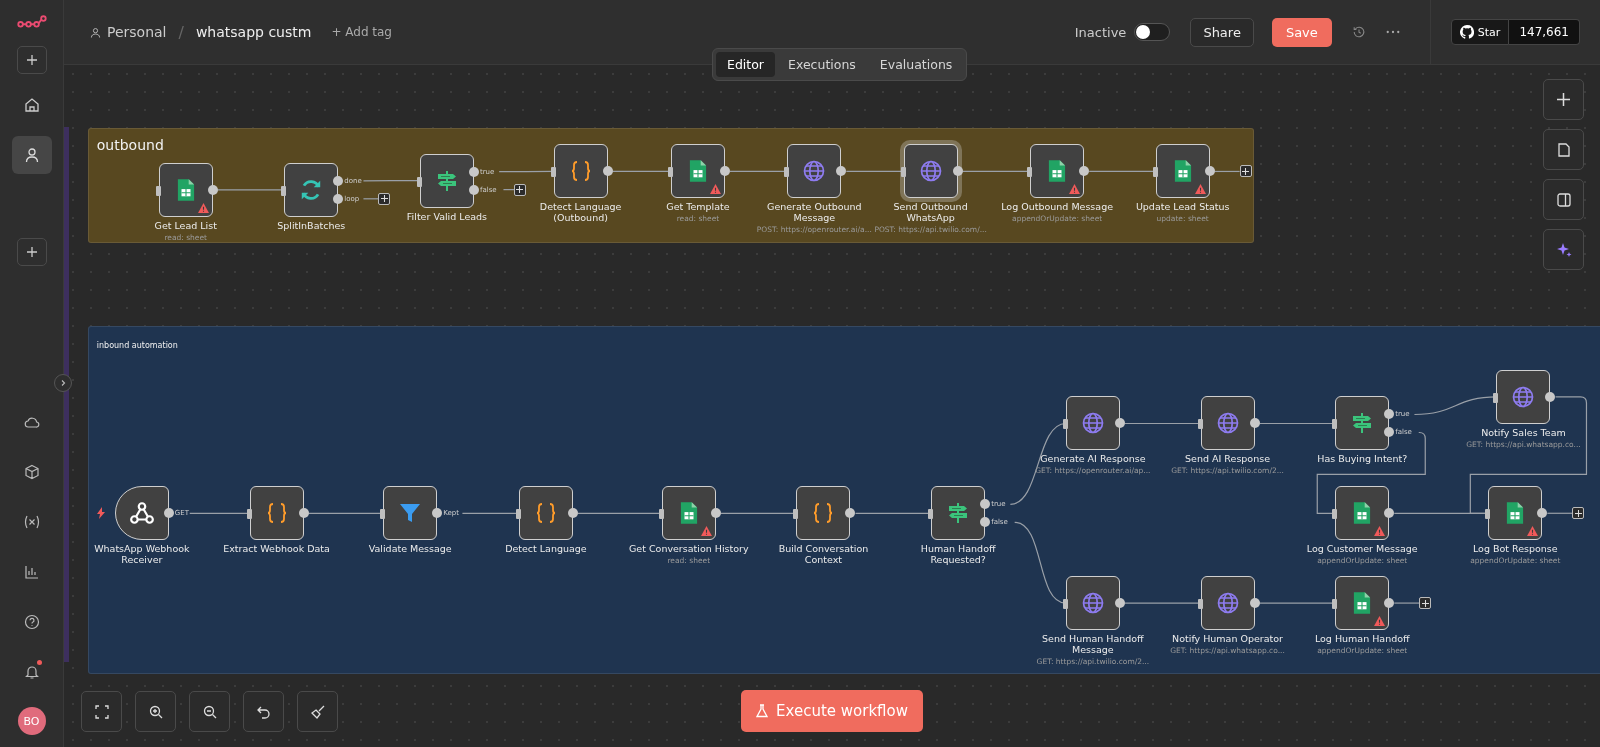 This screenshot has width=1600, height=747. What do you see at coordinates (31, 22) in the screenshot?
I see `logo-icon` at bounding box center [31, 22].